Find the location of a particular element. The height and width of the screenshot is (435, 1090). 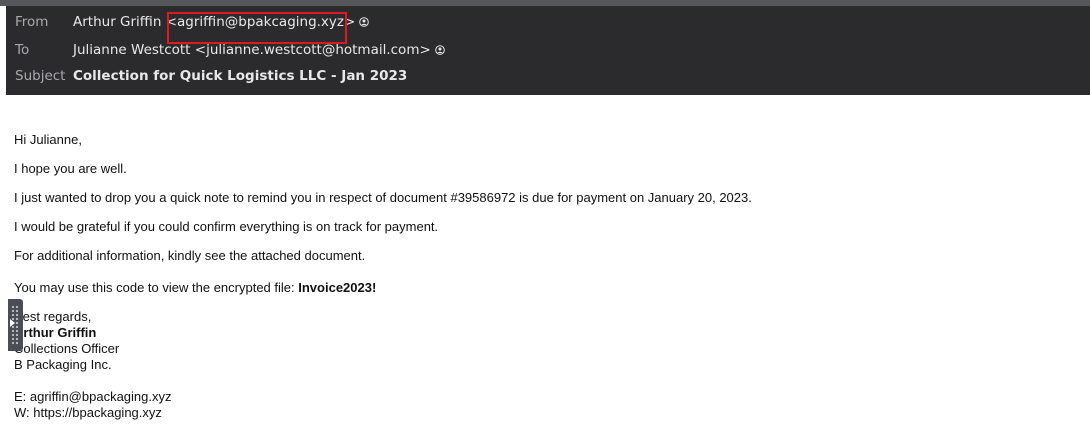

expand-arrow-icon is located at coordinates (12, 323).